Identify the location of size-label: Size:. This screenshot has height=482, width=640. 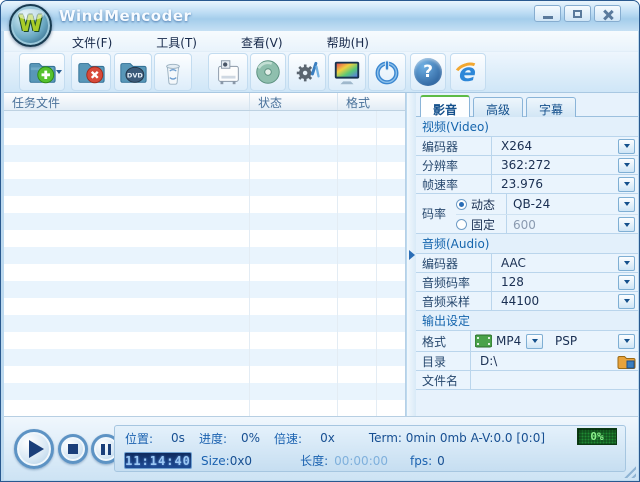
(215, 460).